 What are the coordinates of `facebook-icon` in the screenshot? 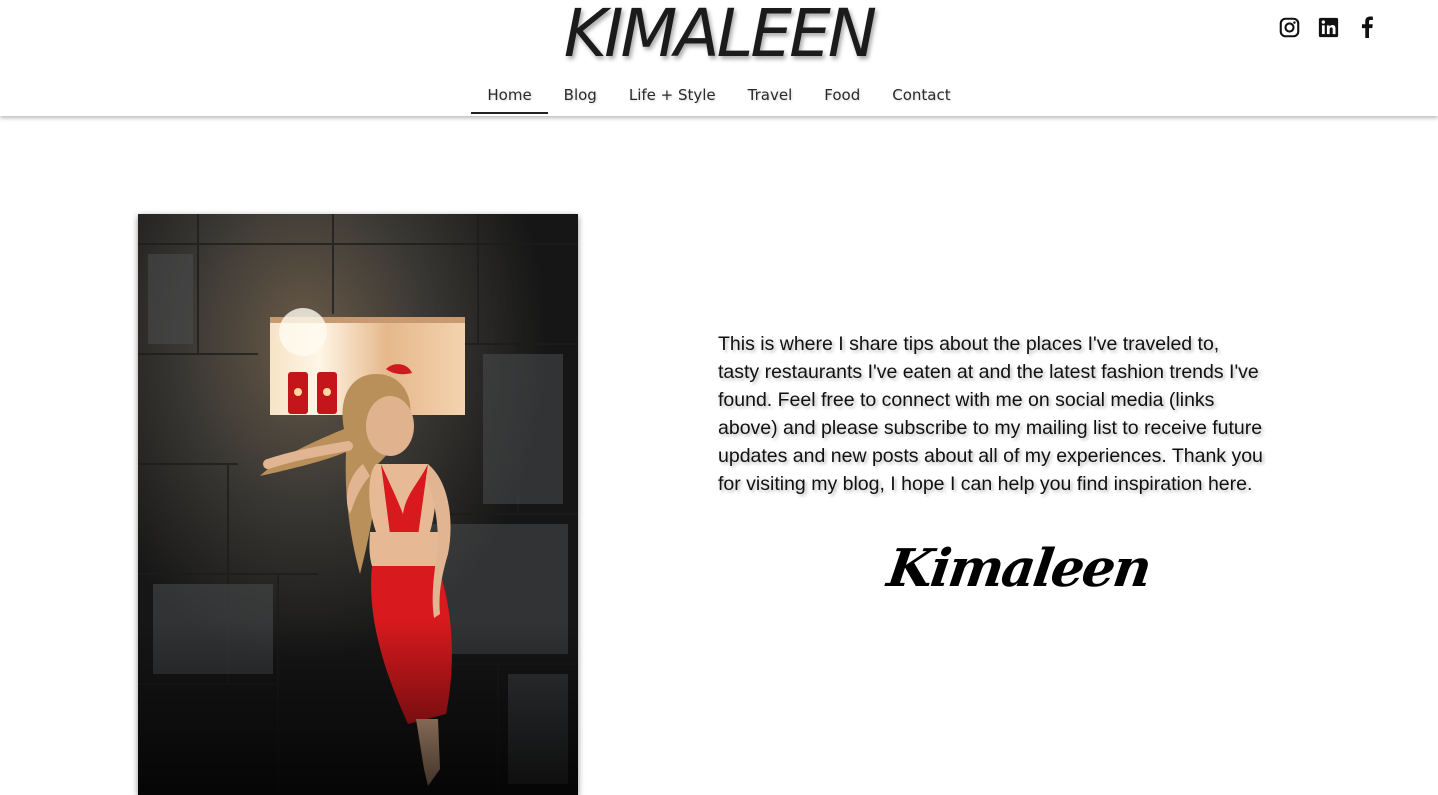 It's located at (1367, 27).